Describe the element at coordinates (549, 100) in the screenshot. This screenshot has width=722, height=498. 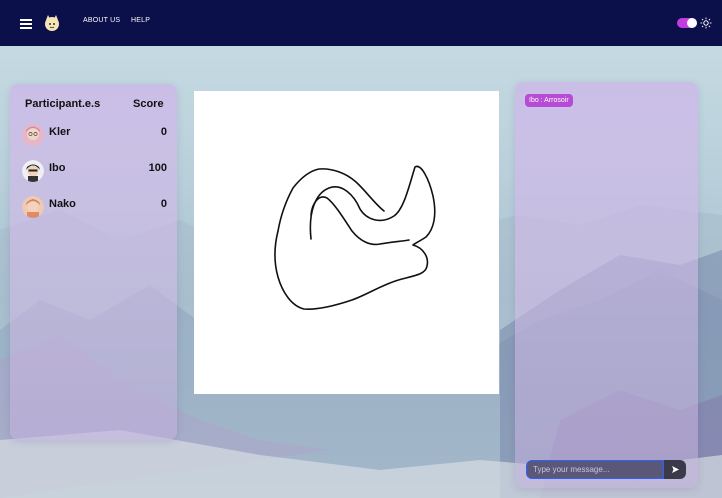
I see `chat-message: Ibo : Arrosoir` at that location.